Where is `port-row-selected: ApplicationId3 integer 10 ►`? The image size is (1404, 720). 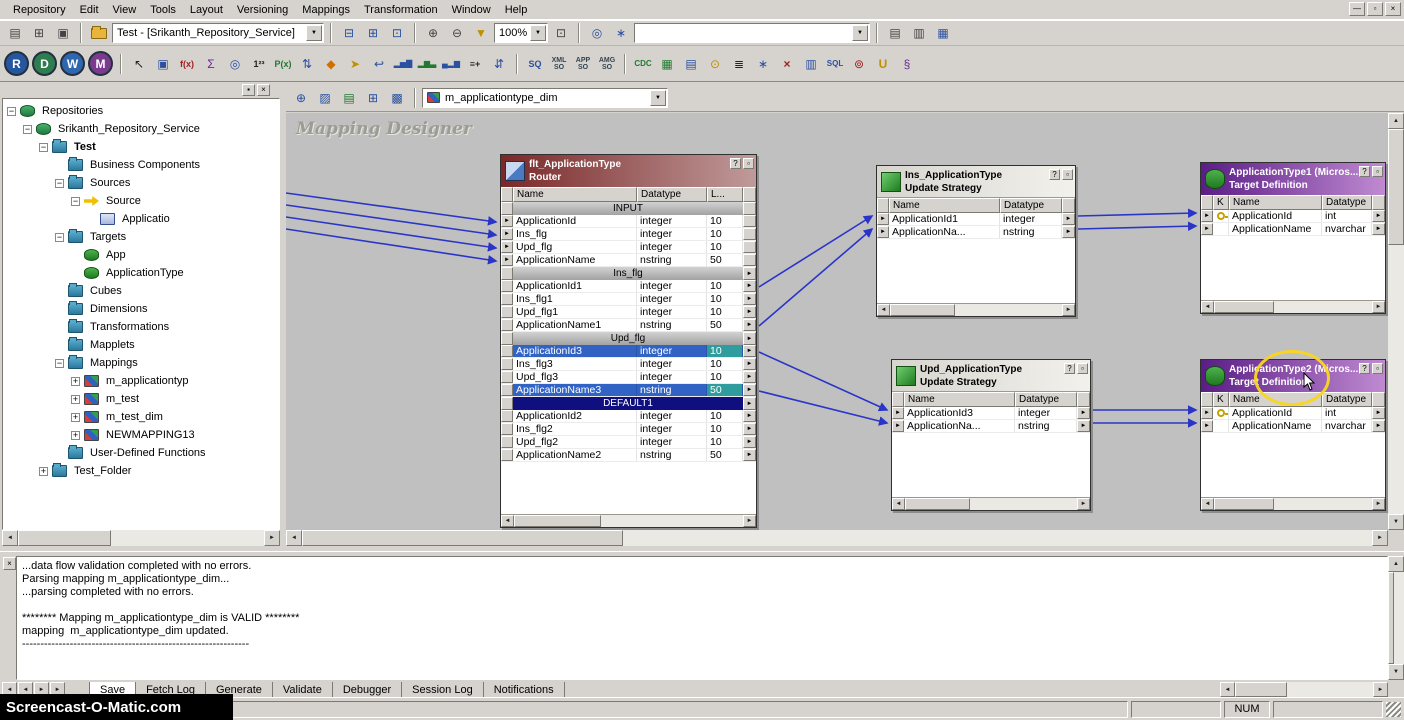
port-row-selected: ApplicationId3 integer 10 ► is located at coordinates (628, 351).